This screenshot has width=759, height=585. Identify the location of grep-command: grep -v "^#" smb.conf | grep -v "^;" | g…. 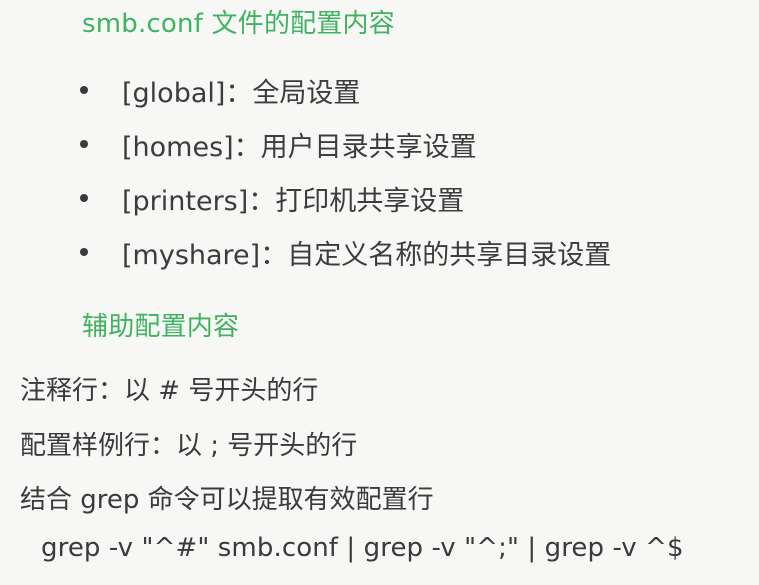
(362, 548).